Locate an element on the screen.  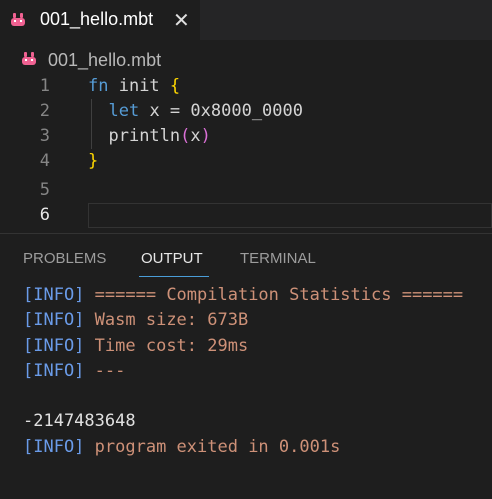
line-number: 4 is located at coordinates (44, 161).